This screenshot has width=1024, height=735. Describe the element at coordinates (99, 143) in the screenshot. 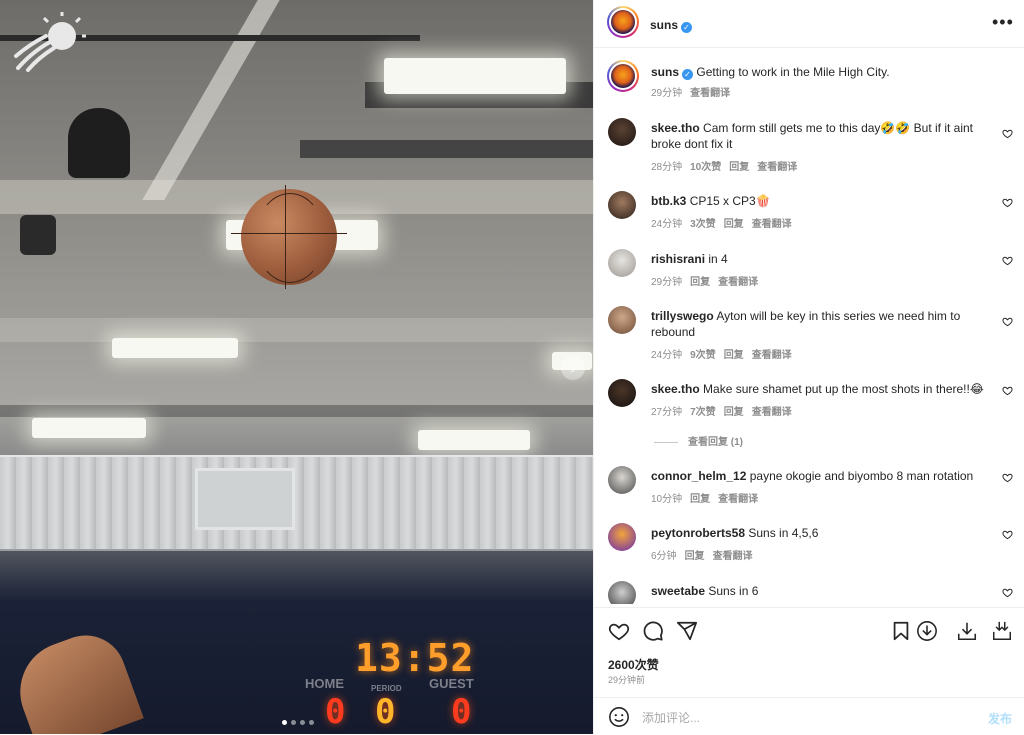

I see `hanging-lamp` at that location.